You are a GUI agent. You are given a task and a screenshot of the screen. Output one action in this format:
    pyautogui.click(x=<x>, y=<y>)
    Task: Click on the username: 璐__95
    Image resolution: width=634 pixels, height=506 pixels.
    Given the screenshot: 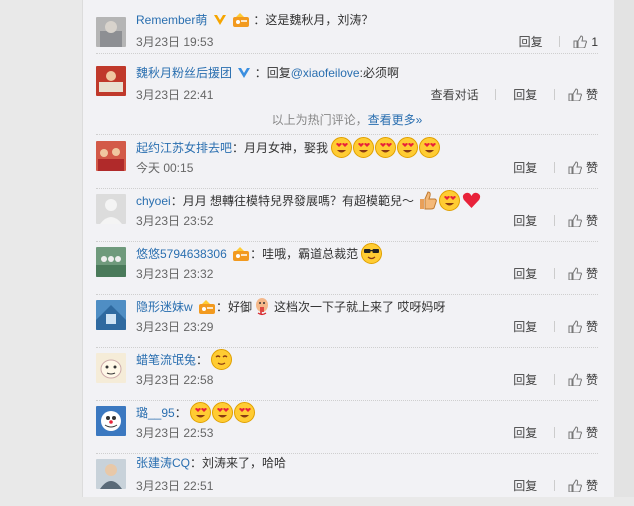 What is the action you would take?
    pyautogui.click(x=155, y=413)
    